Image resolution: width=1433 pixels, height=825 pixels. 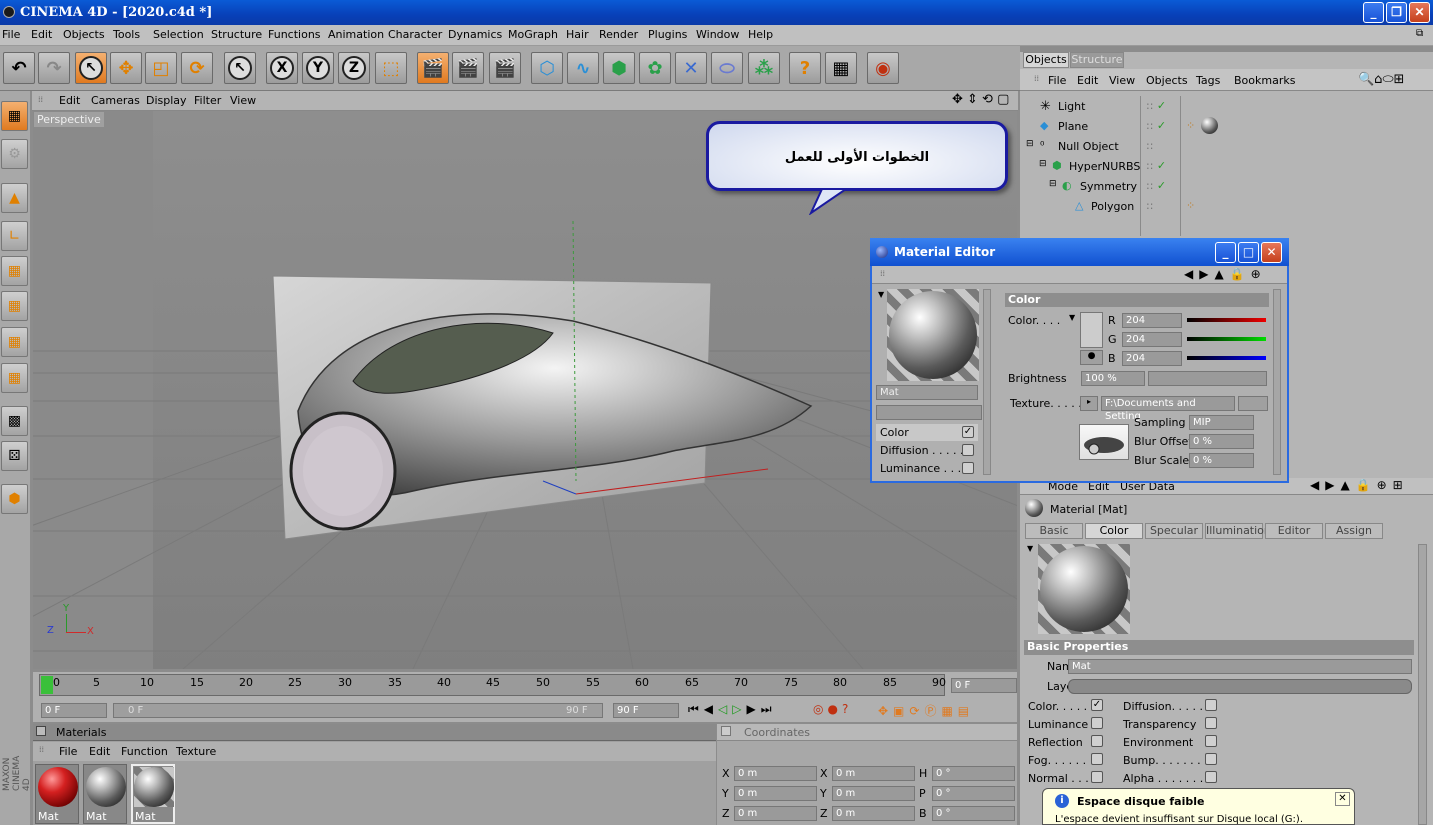 What do you see at coordinates (619, 68) in the screenshot?
I see `nurbs-icon: ⬢` at bounding box center [619, 68].